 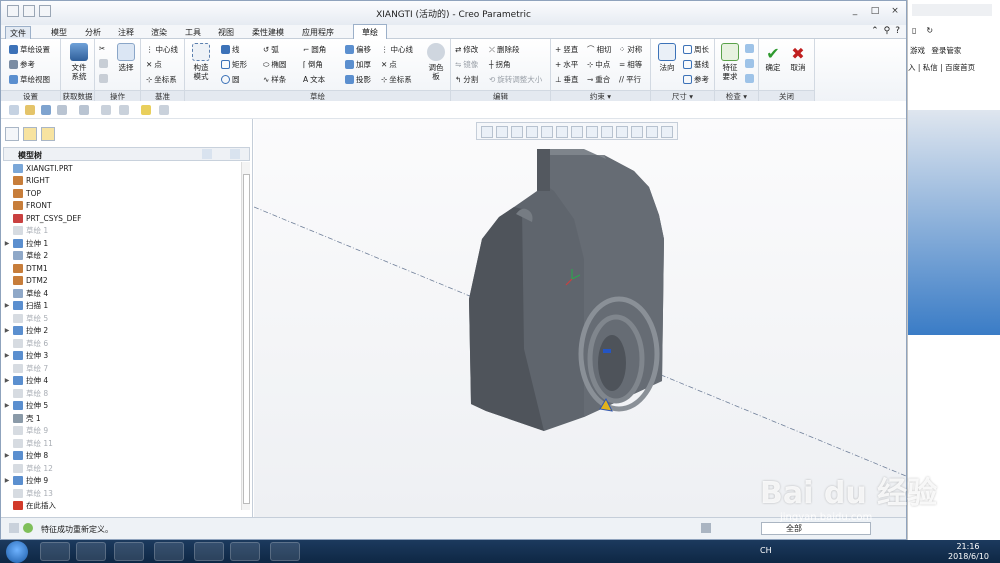 I want to click on modify-button: ⇄ 修改, so click(x=466, y=49).